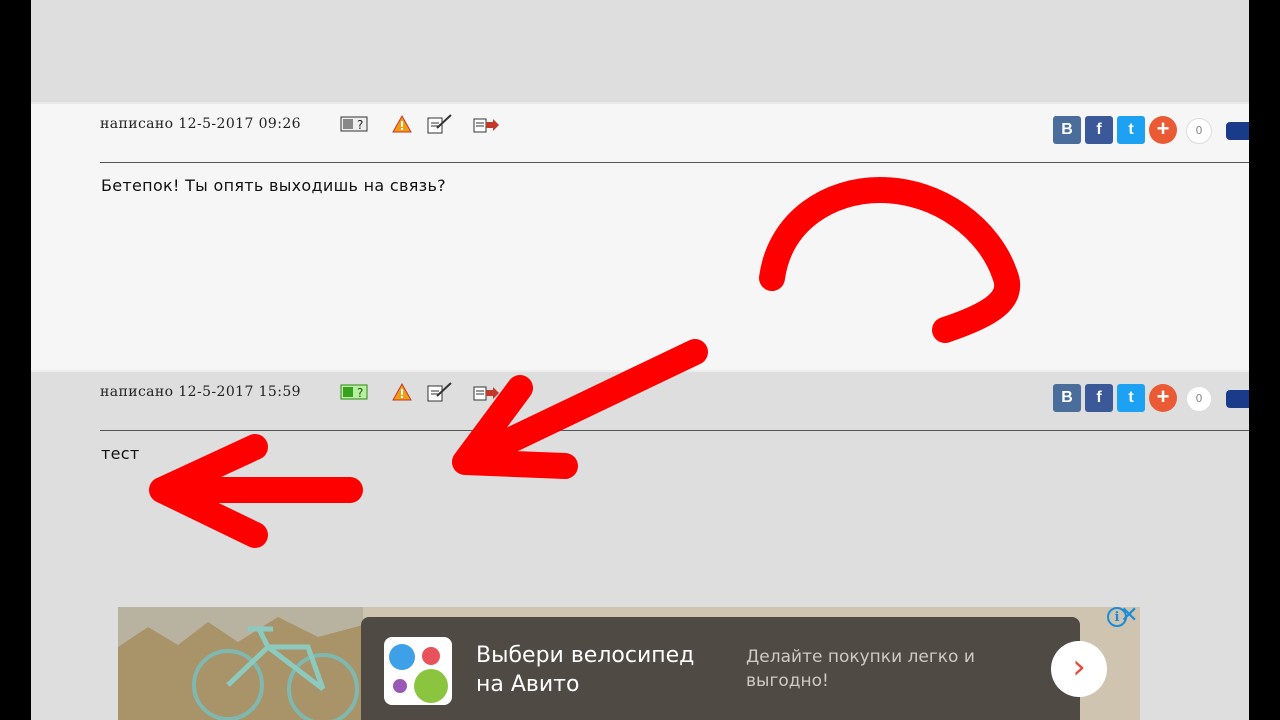 The image size is (1280, 720). I want to click on post-text: тест, so click(120, 453).